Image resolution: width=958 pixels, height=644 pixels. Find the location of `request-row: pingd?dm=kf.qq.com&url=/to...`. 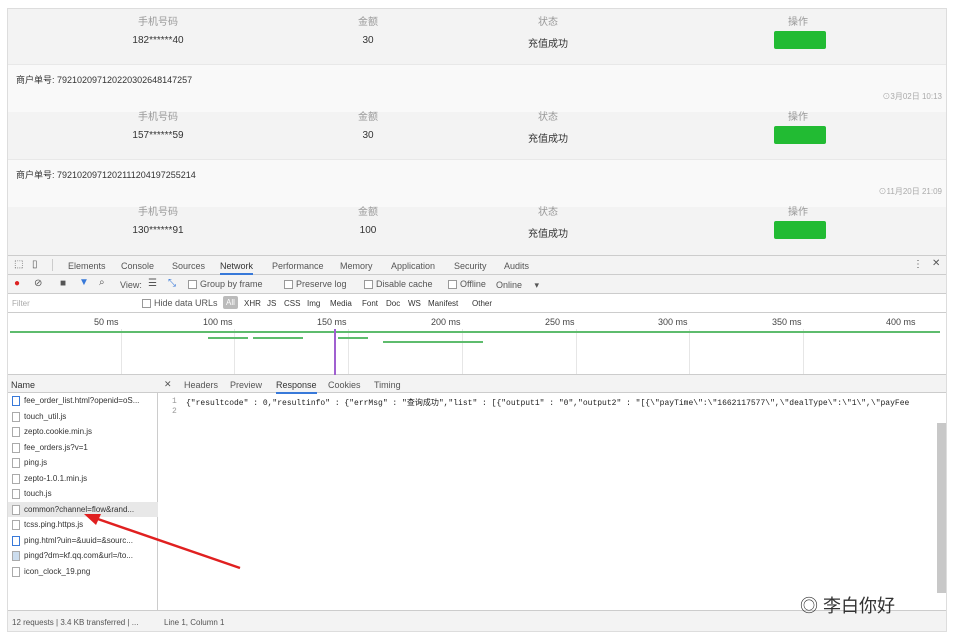

request-row: pingd?dm=kf.qq.com&url=/to... is located at coordinates (83, 555).